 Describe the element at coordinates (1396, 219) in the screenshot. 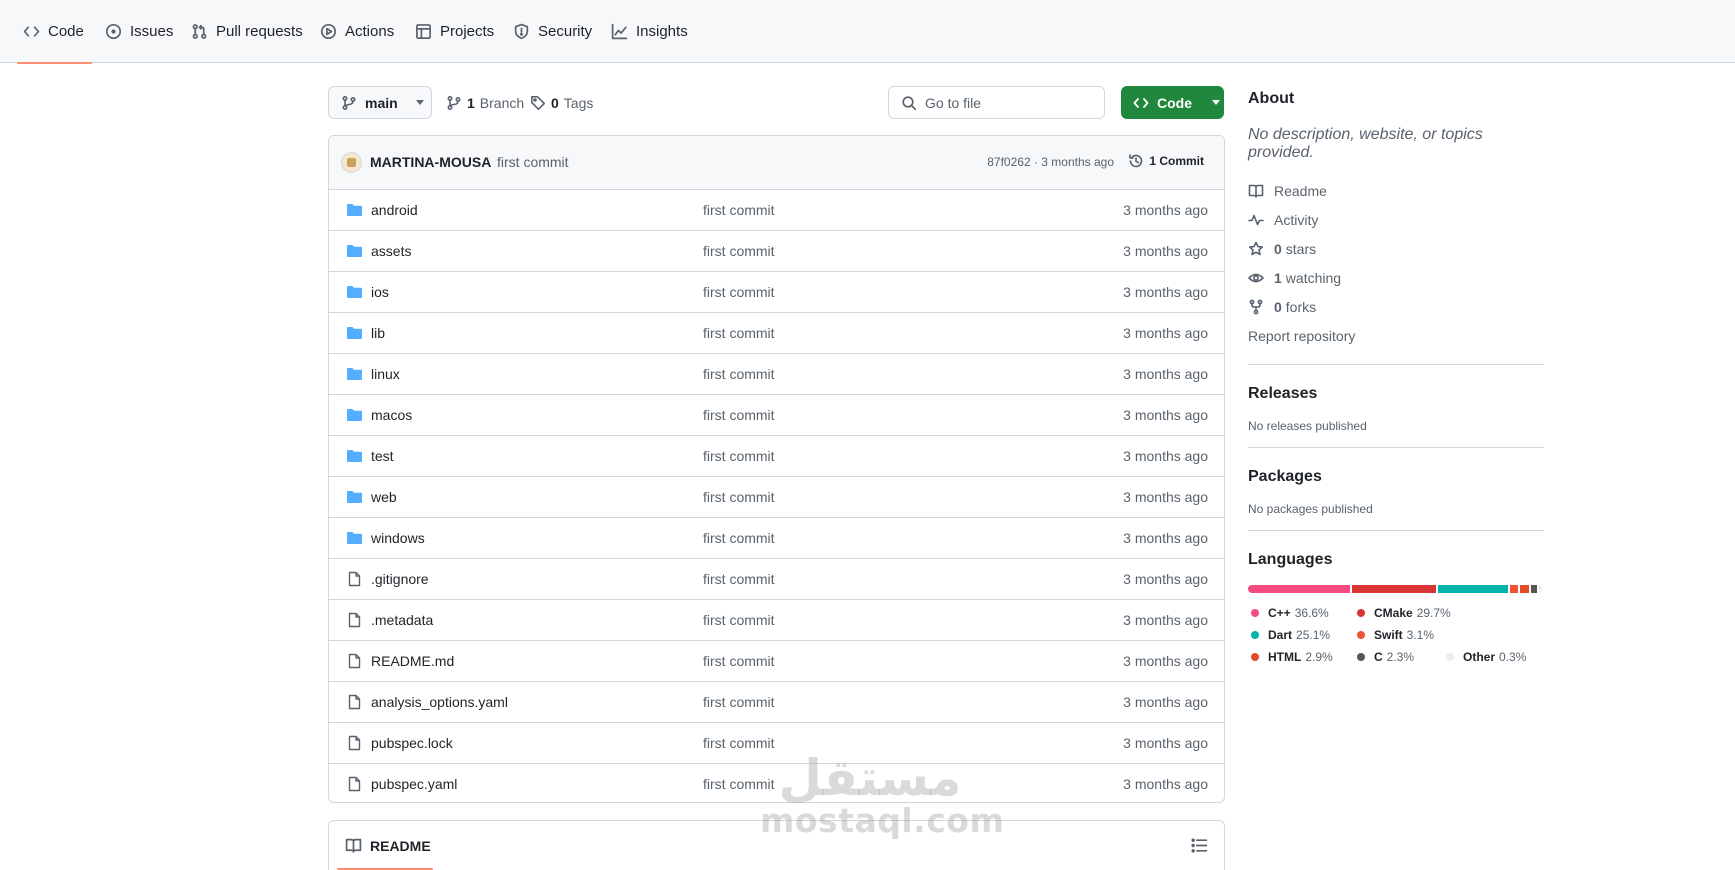

I see `activity-link: Activity` at that location.